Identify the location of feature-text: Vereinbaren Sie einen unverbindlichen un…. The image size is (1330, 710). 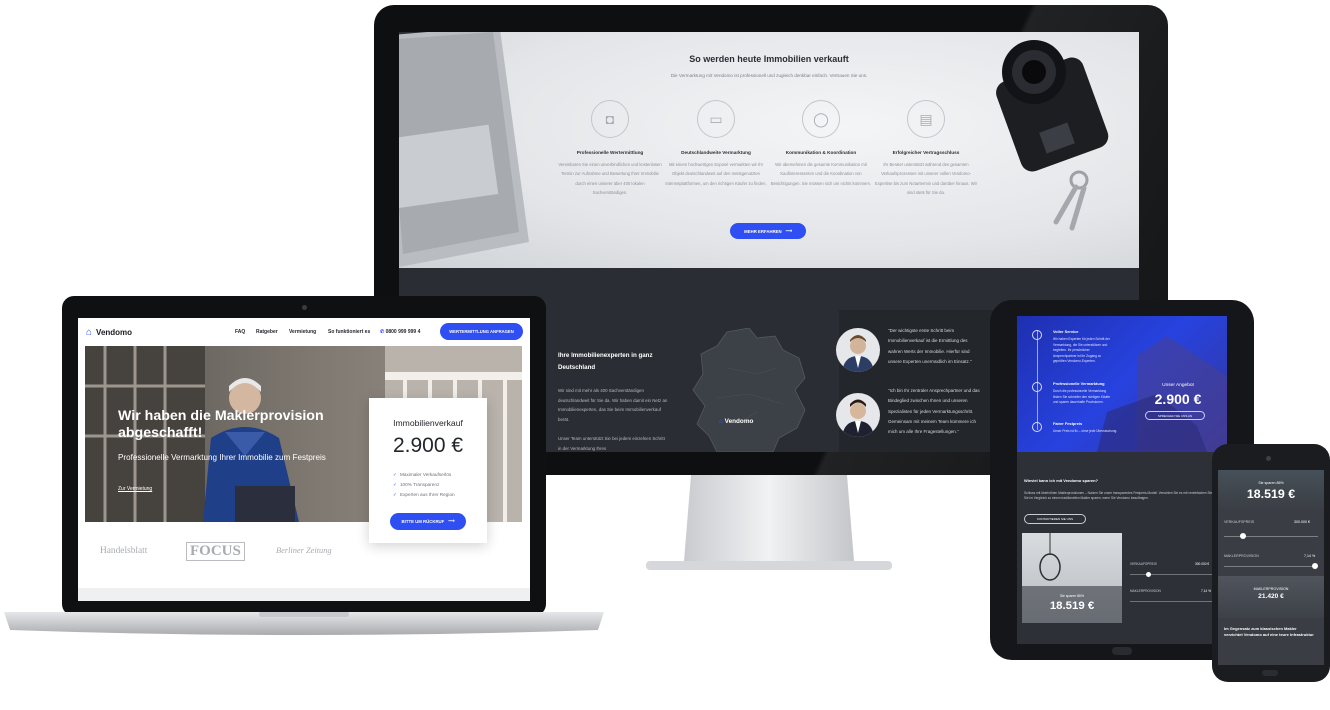
(610, 178).